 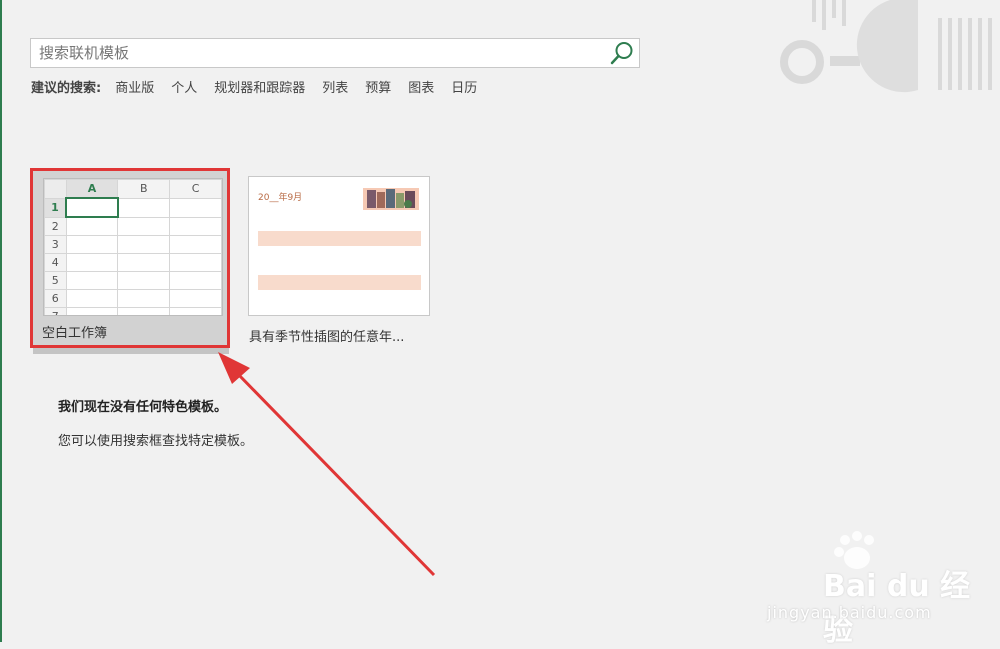 I want to click on column-header: B, so click(x=144, y=189).